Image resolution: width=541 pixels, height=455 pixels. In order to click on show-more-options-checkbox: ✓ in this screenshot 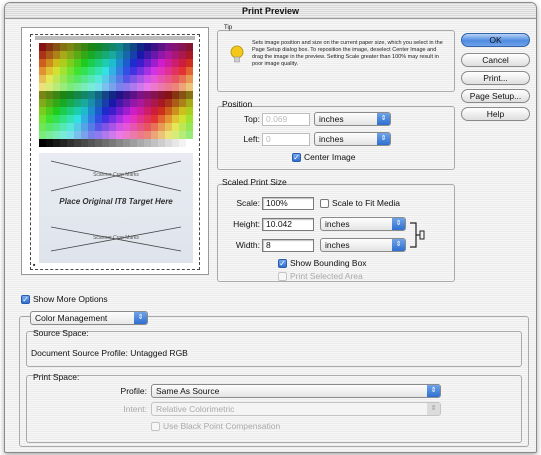, I will do `click(25, 299)`.